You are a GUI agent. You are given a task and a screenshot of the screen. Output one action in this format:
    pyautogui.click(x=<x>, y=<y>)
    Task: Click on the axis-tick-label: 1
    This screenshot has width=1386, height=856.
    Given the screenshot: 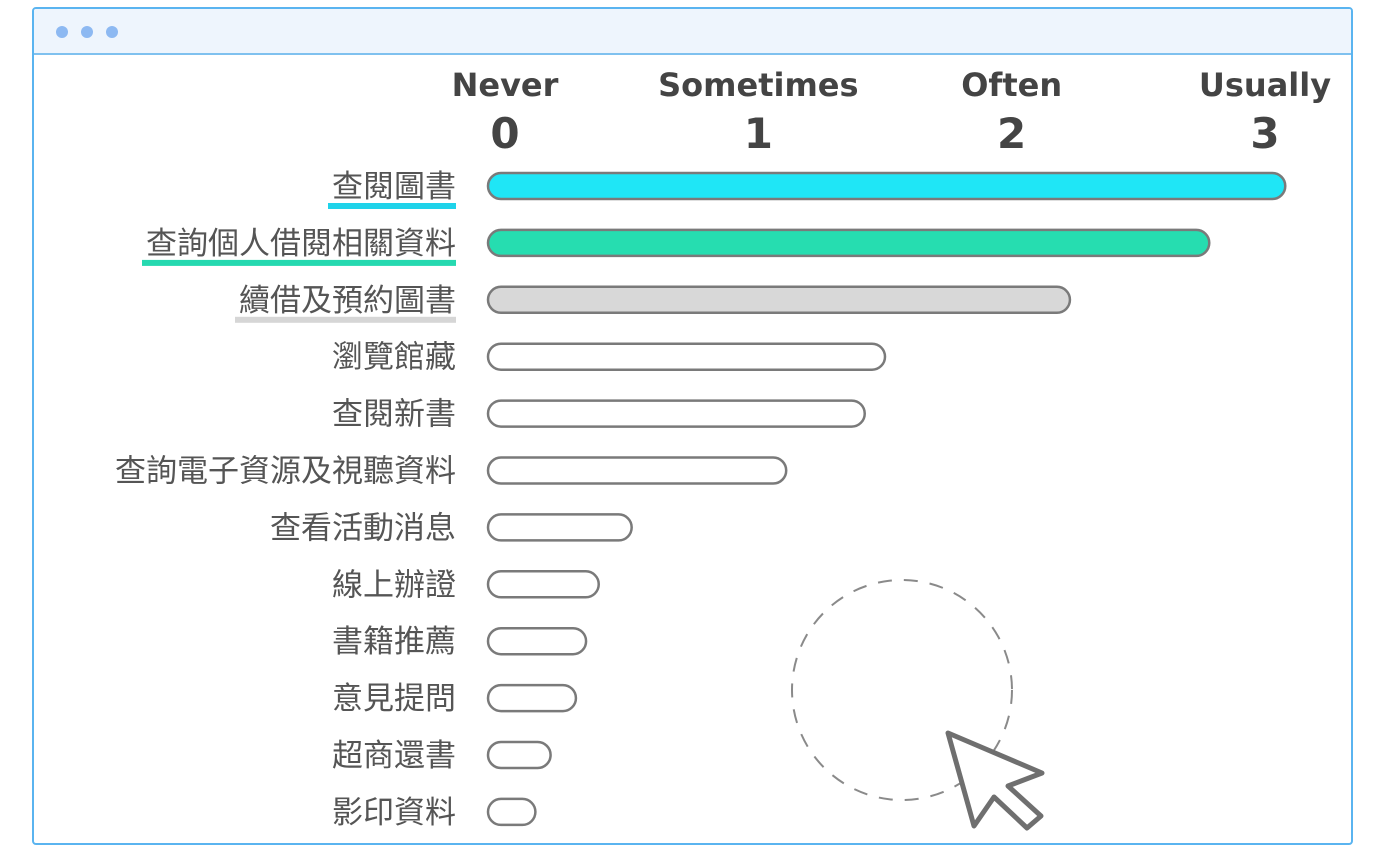 What is the action you would take?
    pyautogui.click(x=758, y=133)
    